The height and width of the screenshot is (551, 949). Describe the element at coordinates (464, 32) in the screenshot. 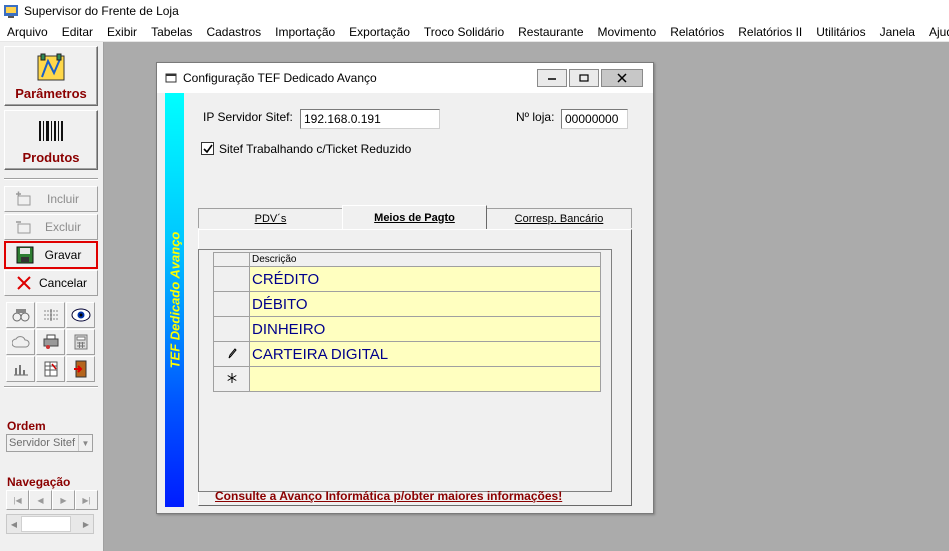

I see `menu-troco-solidario: Troco Solidário` at that location.